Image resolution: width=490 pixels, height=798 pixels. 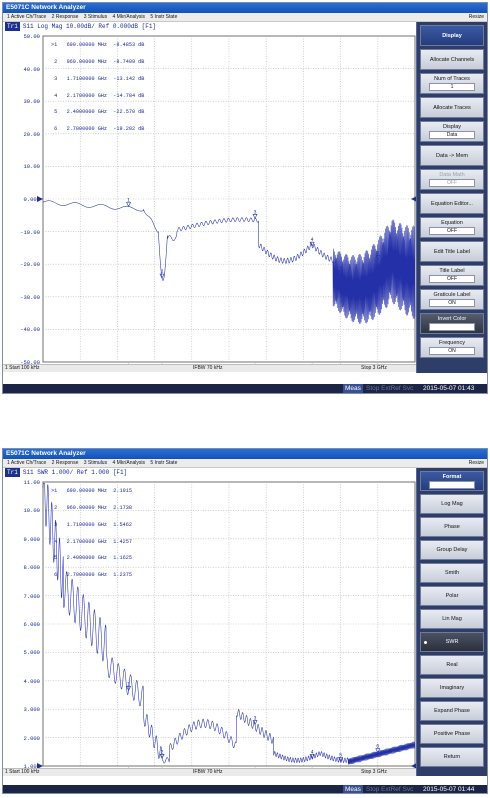 What do you see at coordinates (452, 343) in the screenshot?
I see `softkey-label: Frequency` at bounding box center [452, 343].